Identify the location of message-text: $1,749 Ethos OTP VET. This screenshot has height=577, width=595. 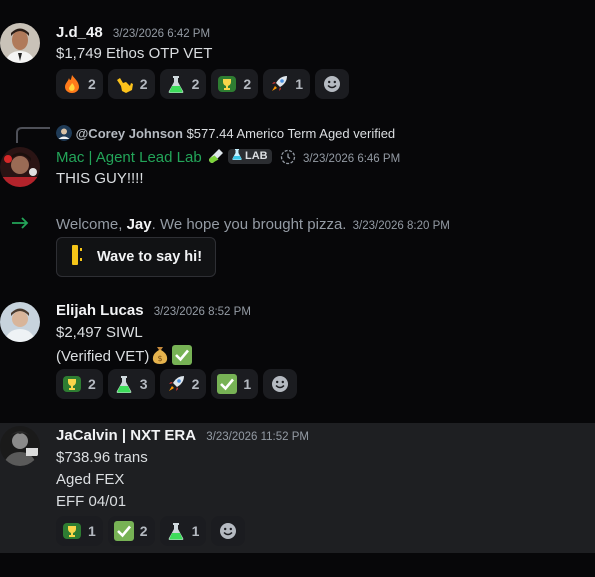
(134, 53).